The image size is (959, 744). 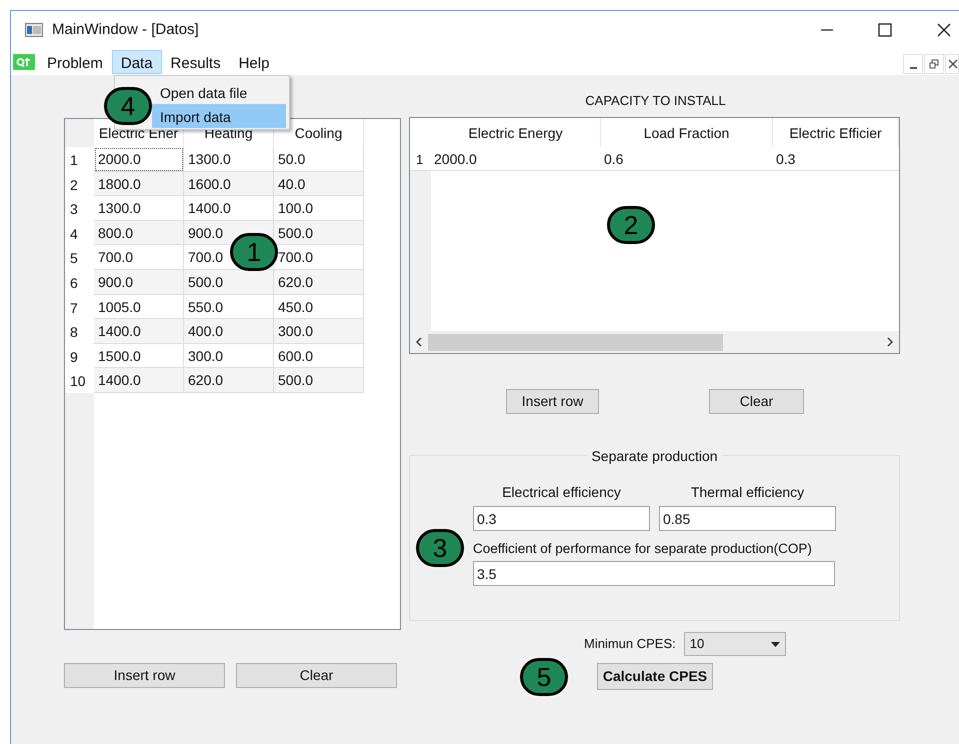 I want to click on table-cell: 600.0, so click(x=319, y=356).